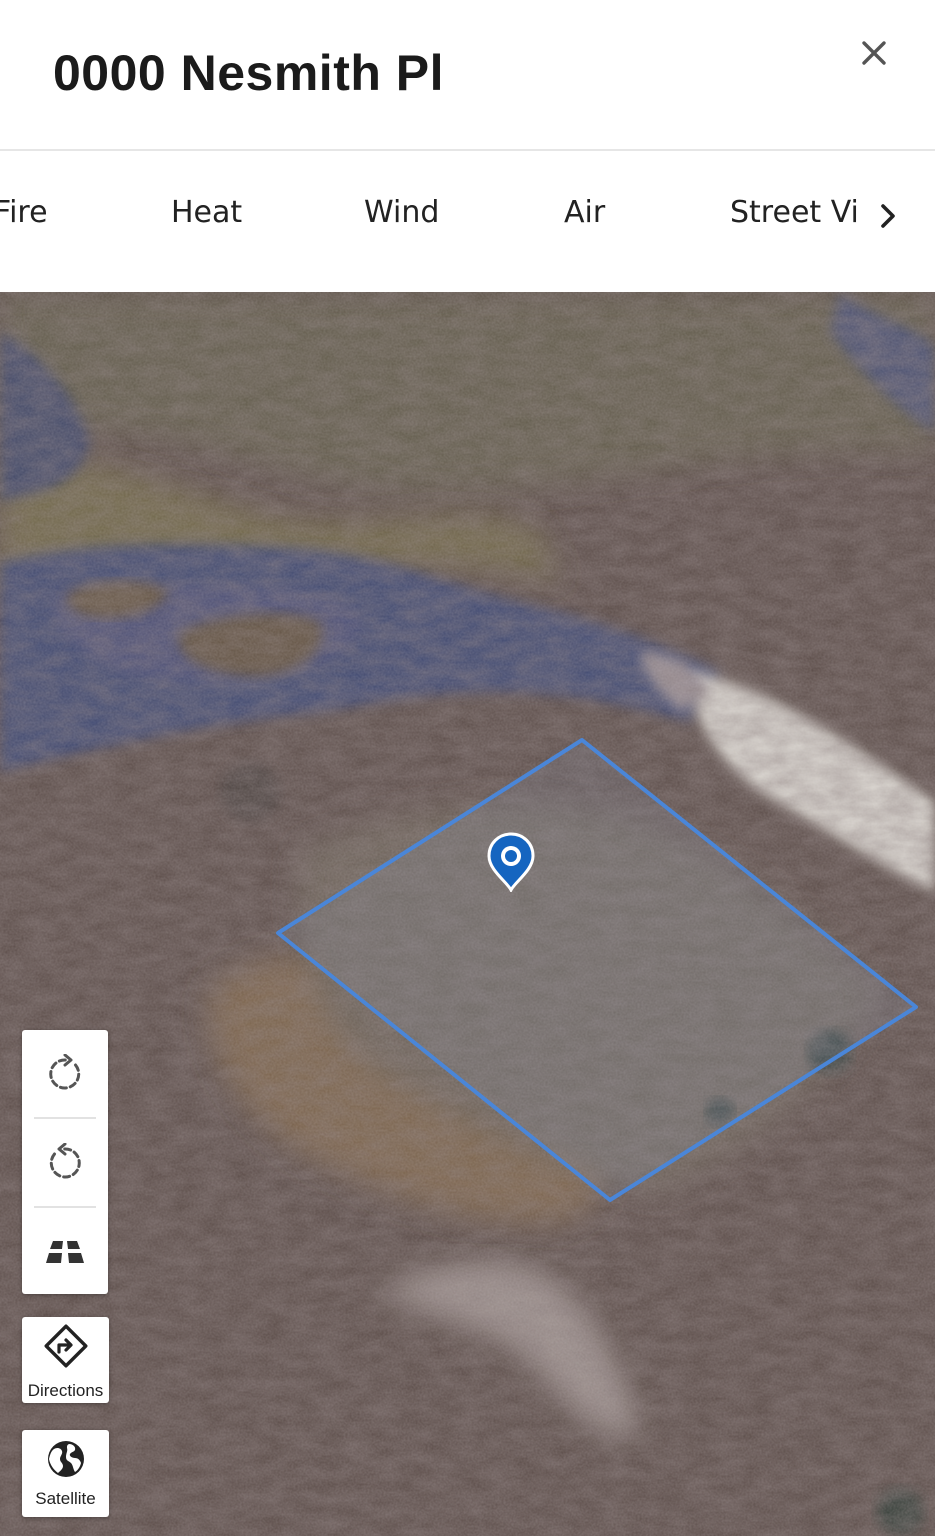 The width and height of the screenshot is (935, 1536). Describe the element at coordinates (401, 212) in the screenshot. I see `tab-wind: Wind` at that location.